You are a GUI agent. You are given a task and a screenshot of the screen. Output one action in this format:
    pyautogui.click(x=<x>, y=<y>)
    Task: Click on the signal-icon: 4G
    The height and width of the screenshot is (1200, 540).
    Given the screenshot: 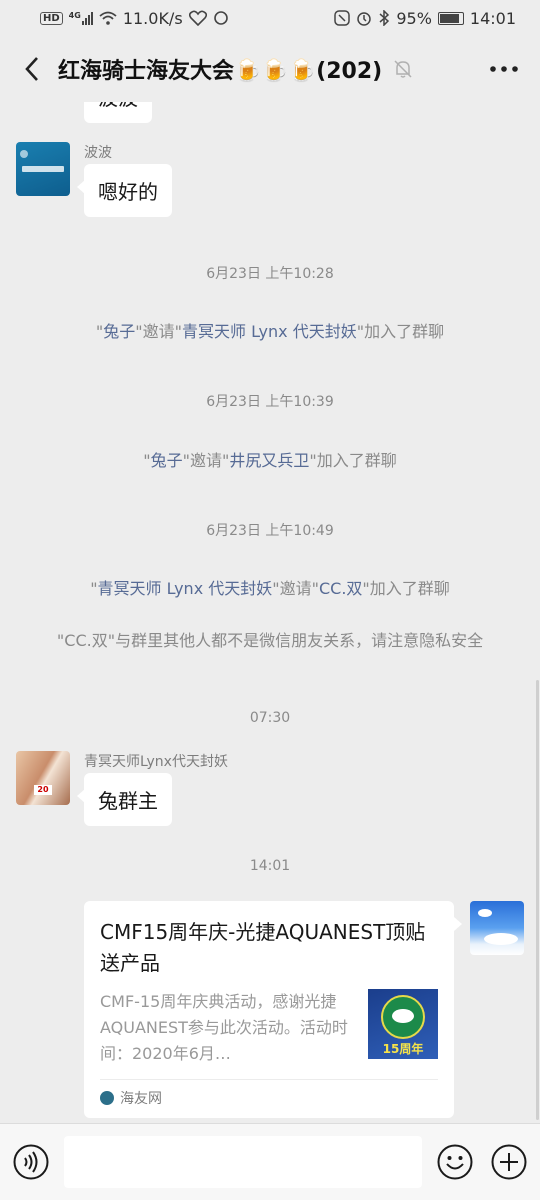 What is the action you would take?
    pyautogui.click(x=81, y=18)
    